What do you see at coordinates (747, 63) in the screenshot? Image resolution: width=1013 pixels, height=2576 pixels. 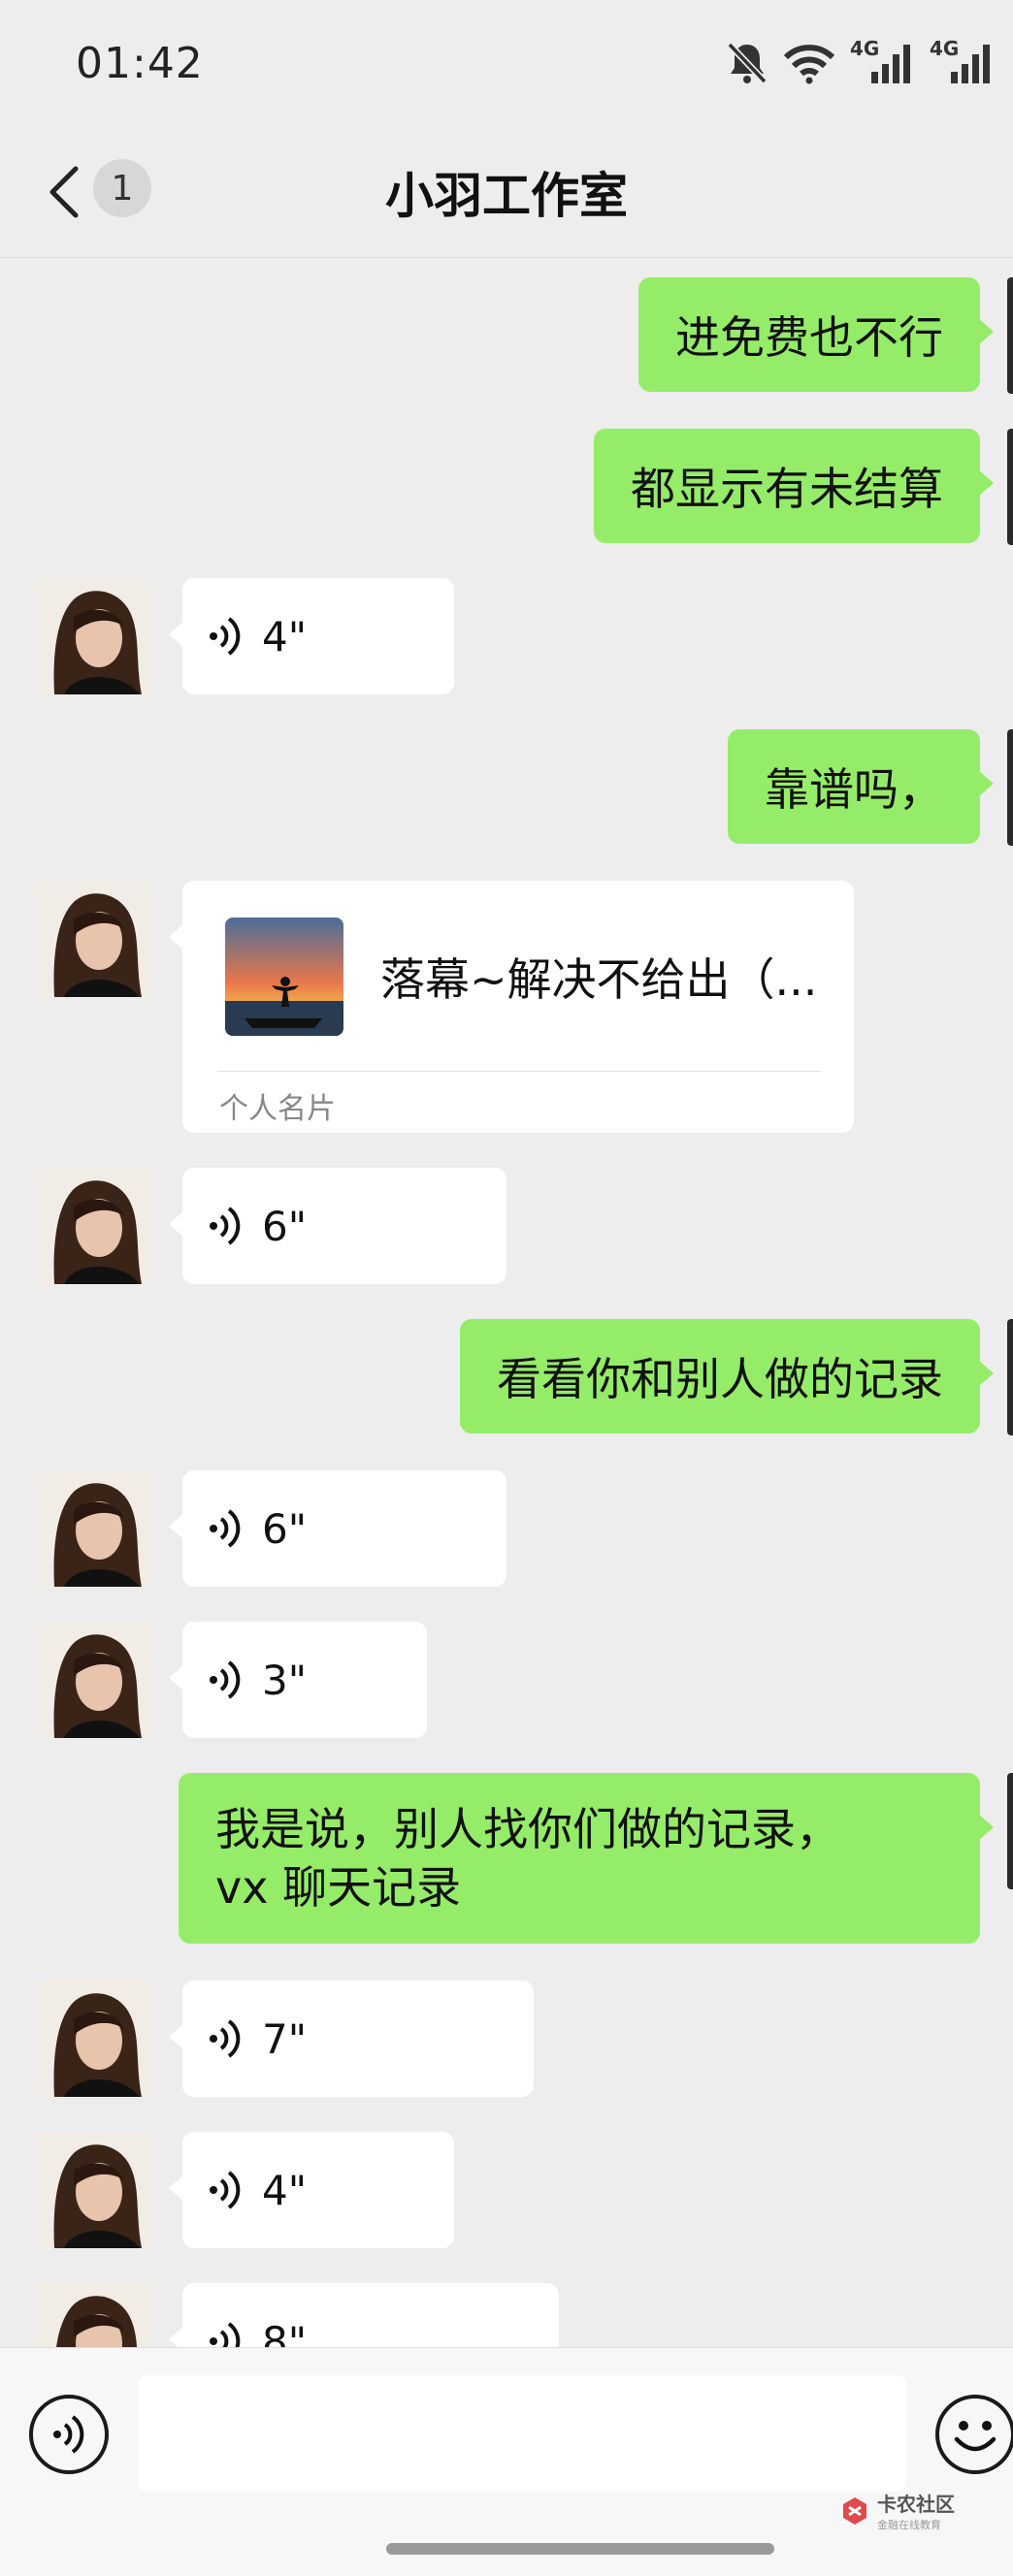 I see `mute-icon` at bounding box center [747, 63].